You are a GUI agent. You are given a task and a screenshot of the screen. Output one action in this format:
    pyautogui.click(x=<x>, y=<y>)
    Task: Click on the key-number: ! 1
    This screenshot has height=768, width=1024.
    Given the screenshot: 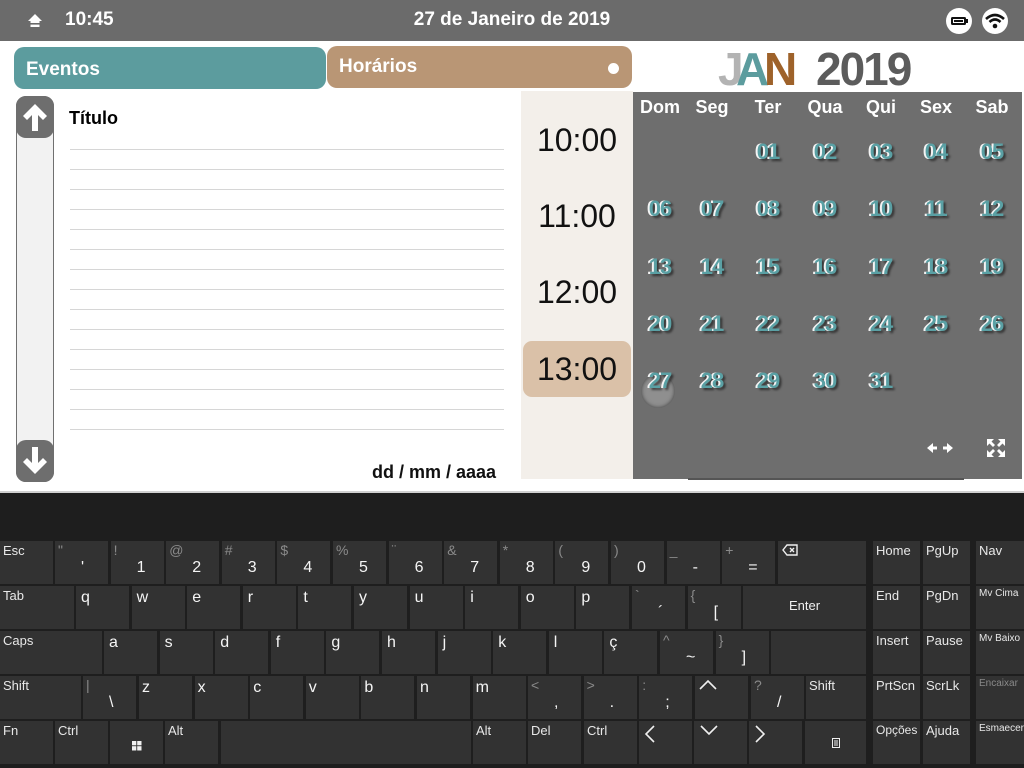 What is the action you would take?
    pyautogui.click(x=137, y=562)
    